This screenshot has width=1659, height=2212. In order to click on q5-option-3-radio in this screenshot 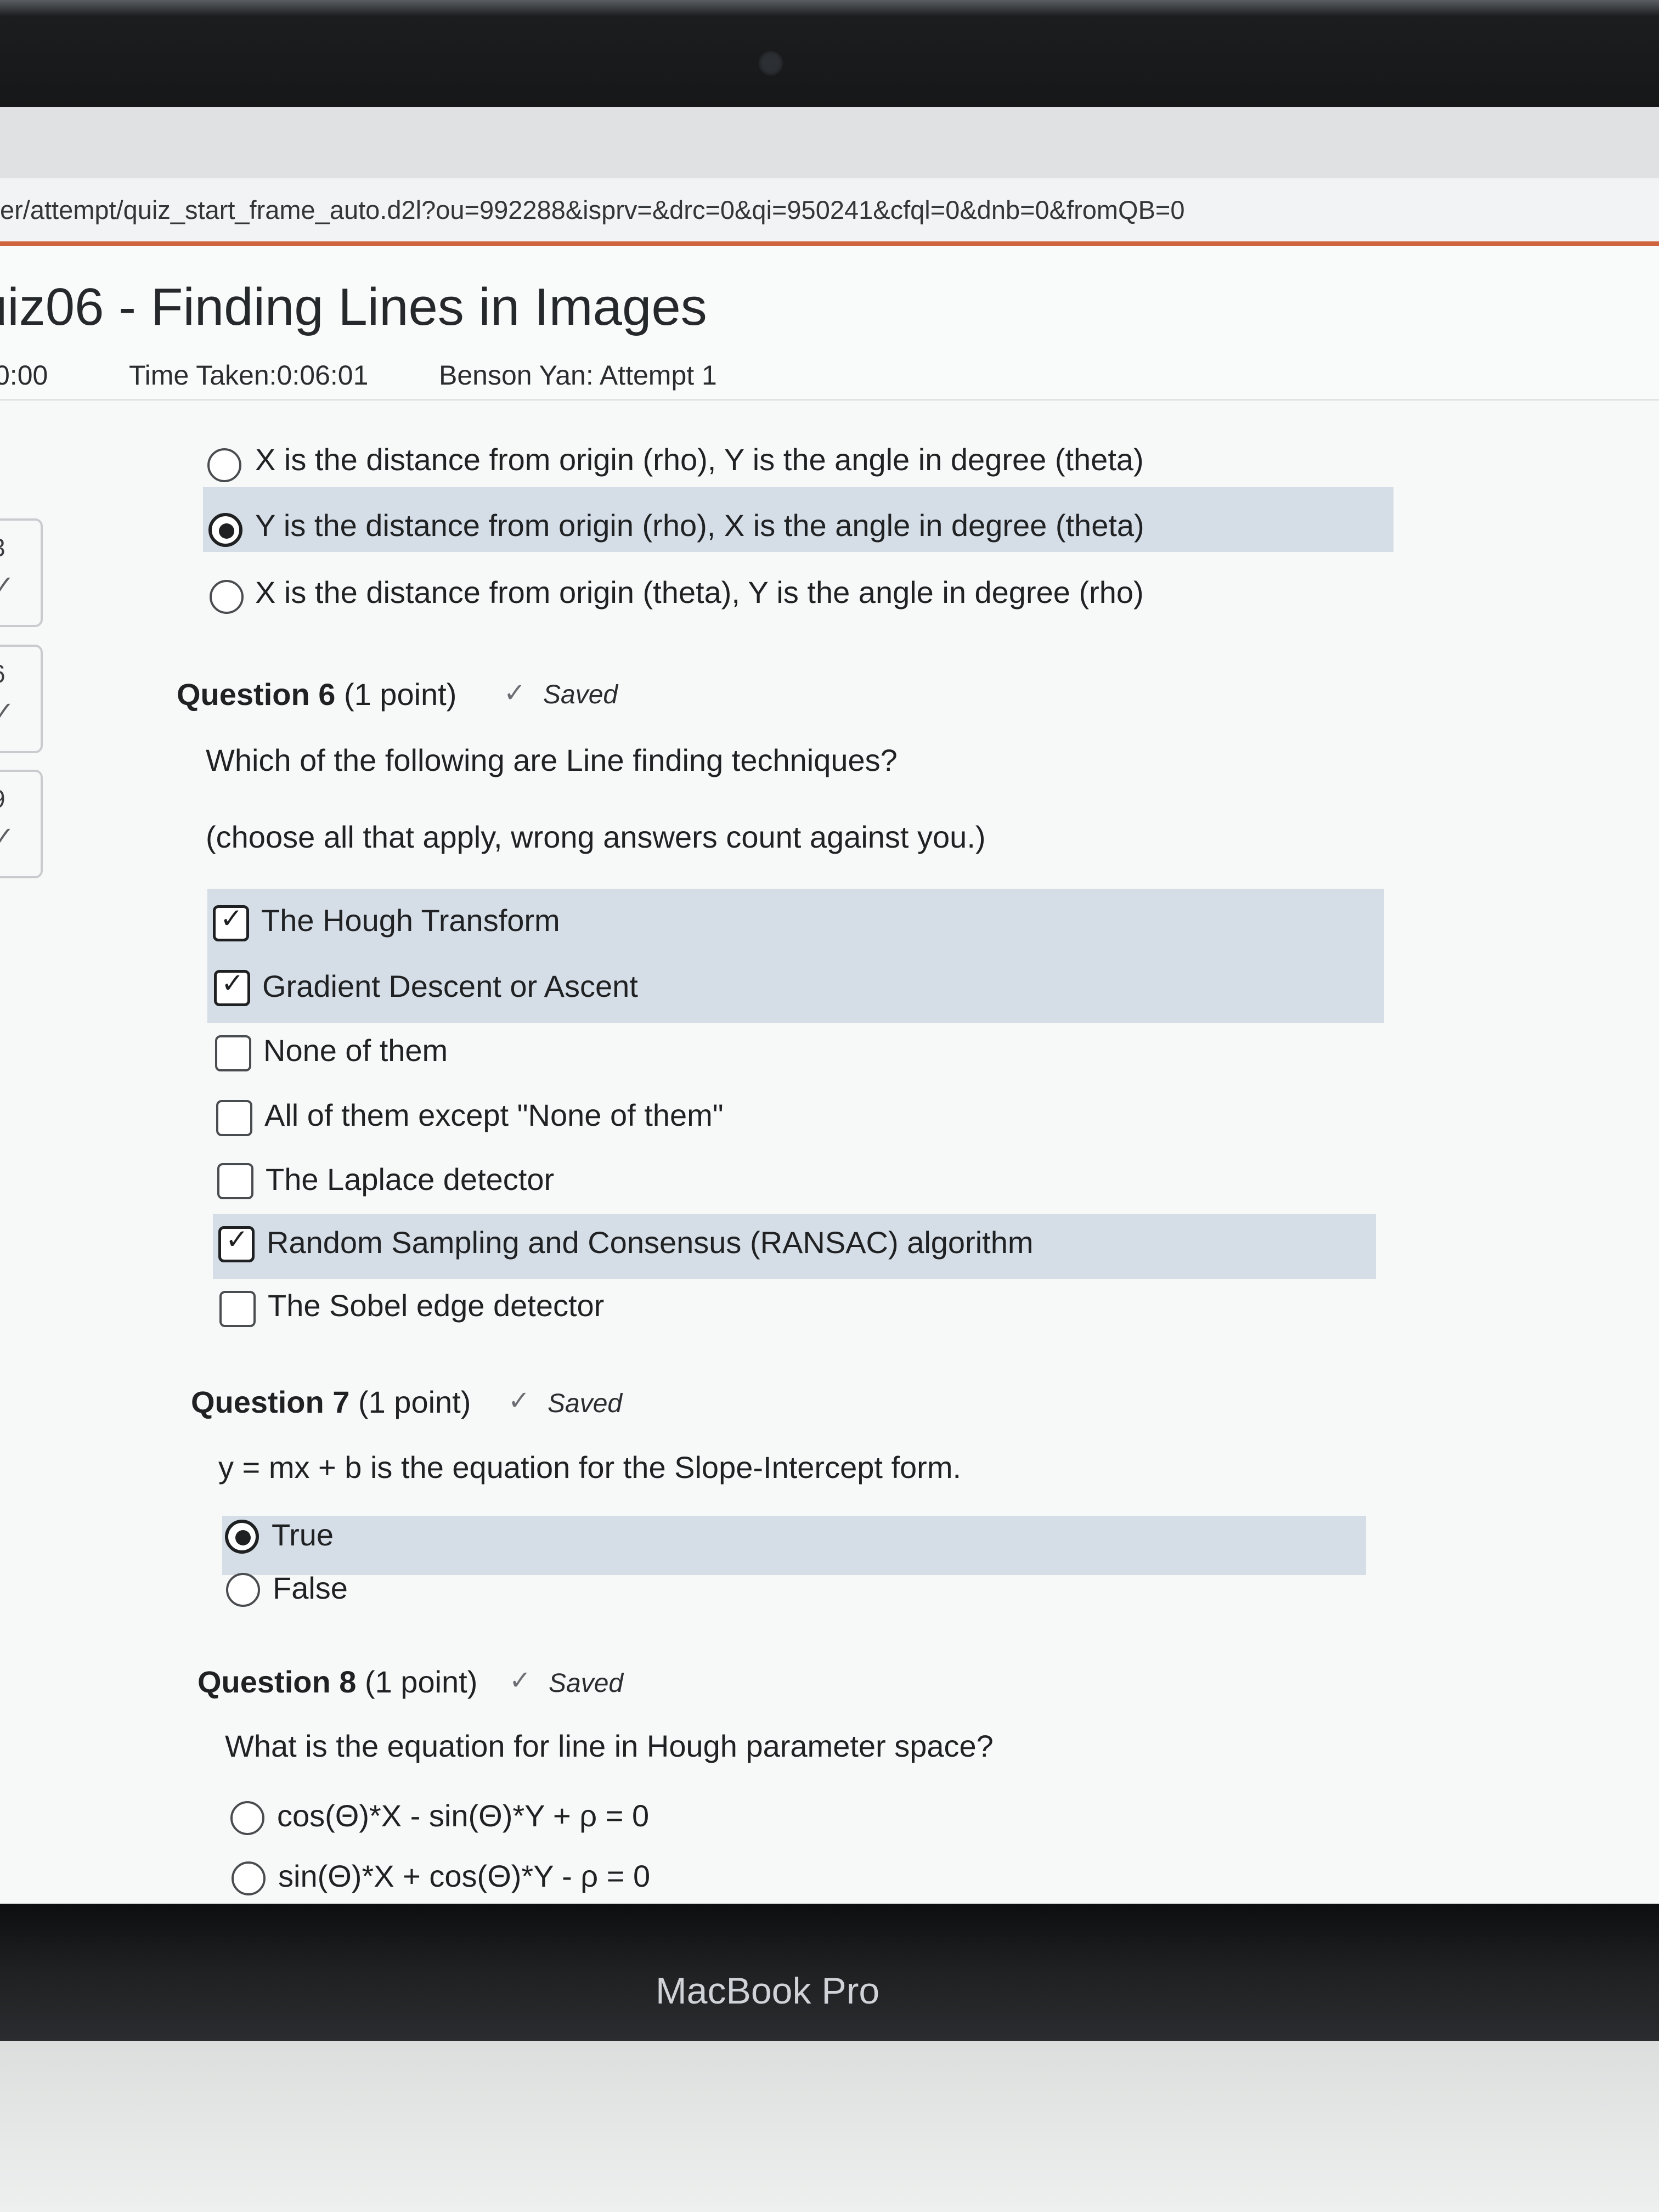, I will do `click(227, 597)`.